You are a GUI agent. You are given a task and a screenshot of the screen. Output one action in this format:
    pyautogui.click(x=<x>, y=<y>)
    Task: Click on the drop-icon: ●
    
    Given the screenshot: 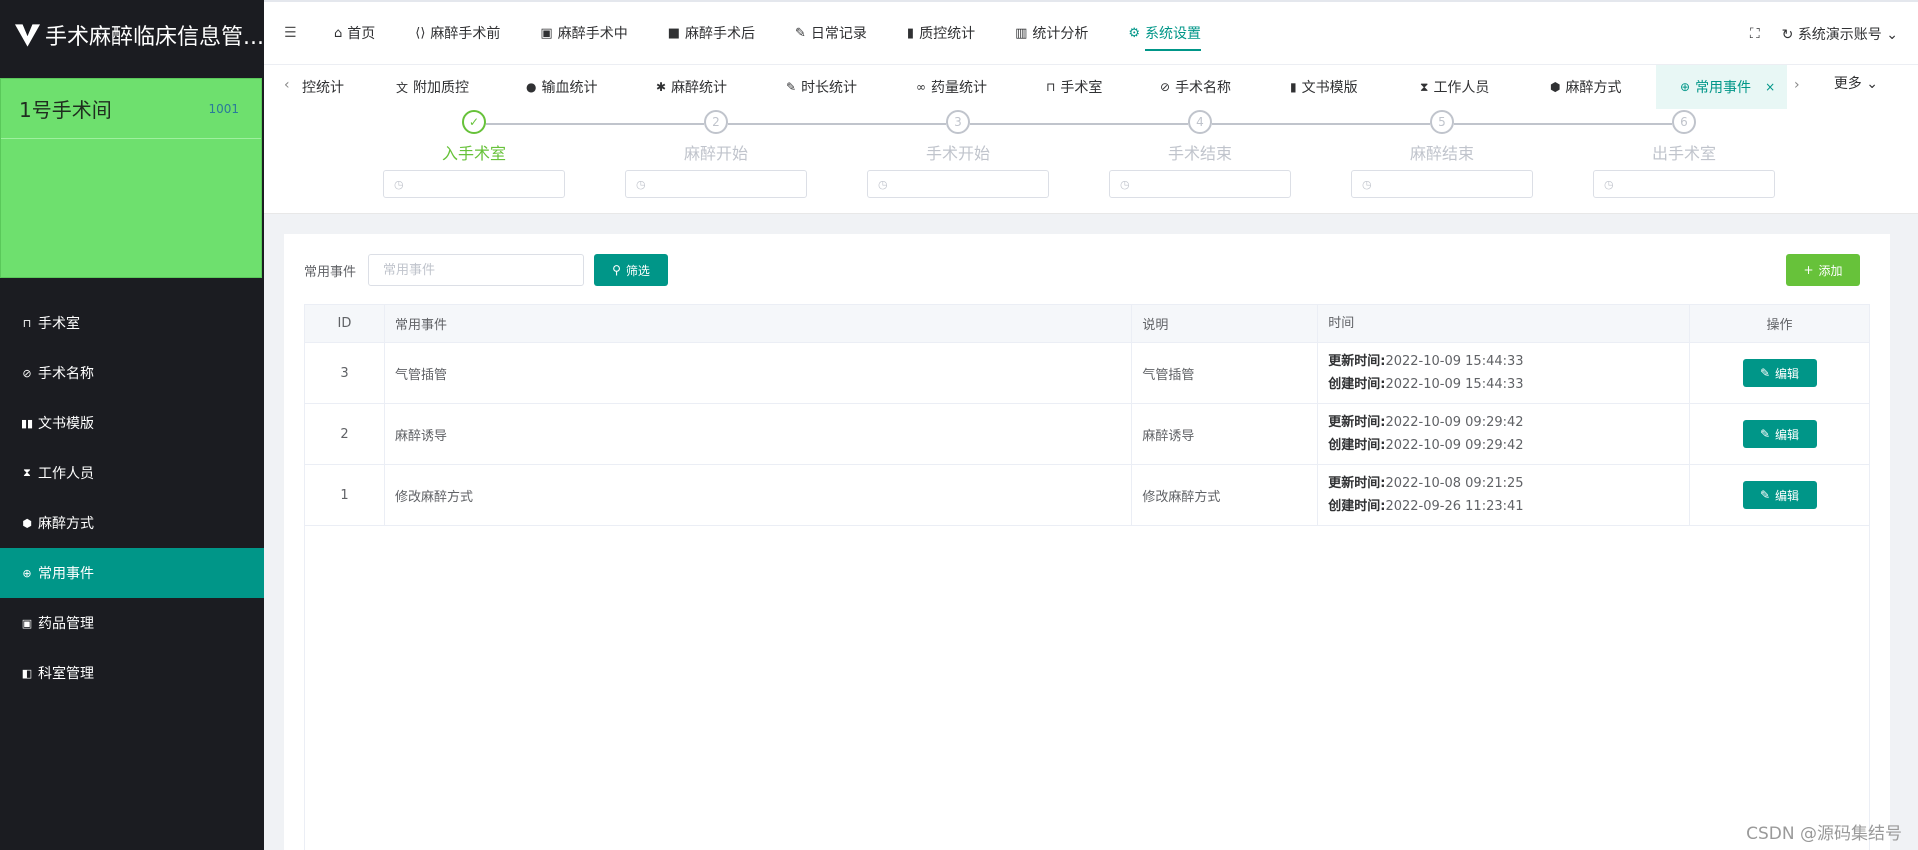 What is the action you would take?
    pyautogui.click(x=531, y=87)
    